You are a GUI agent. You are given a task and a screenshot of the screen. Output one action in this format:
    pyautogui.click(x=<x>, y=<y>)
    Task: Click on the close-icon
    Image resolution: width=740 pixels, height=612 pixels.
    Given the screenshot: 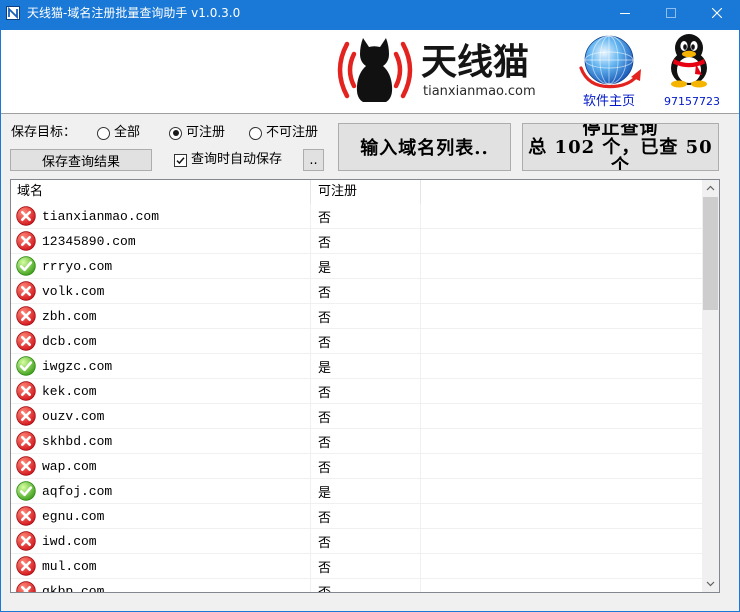 What is the action you would take?
    pyautogui.click(x=717, y=13)
    